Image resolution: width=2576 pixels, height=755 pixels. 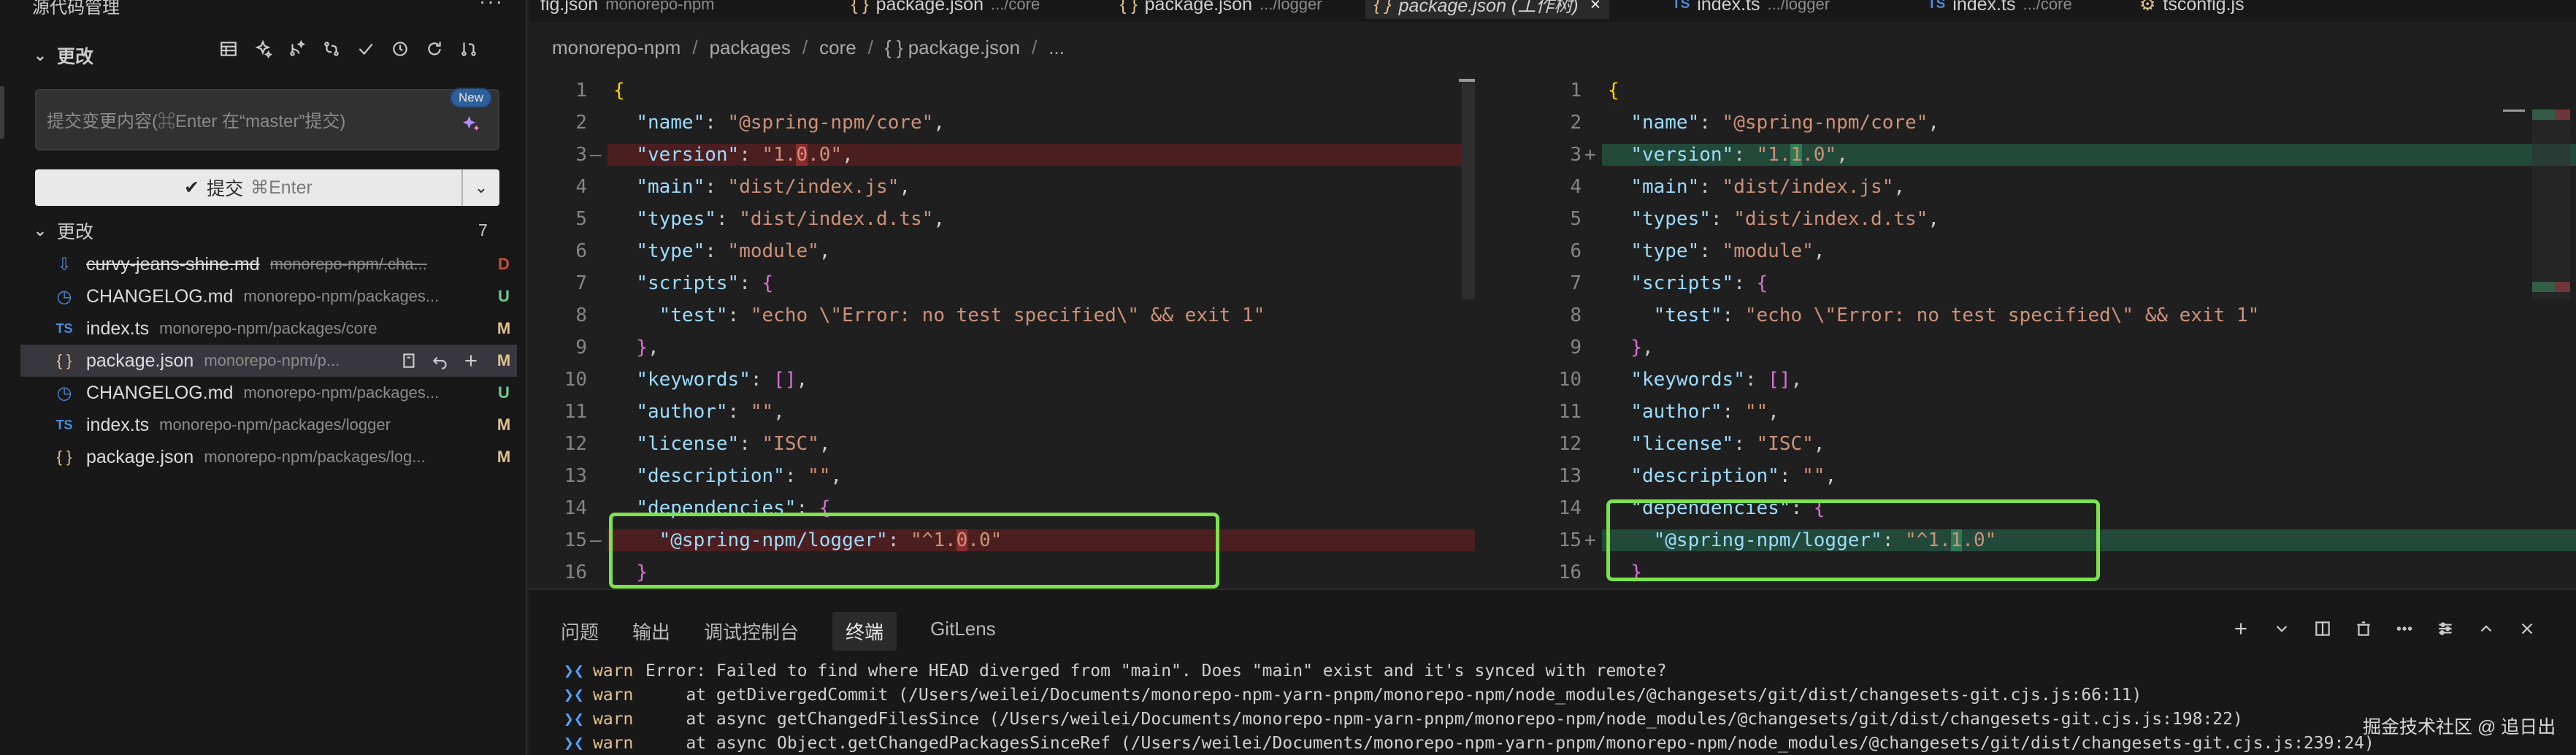 I want to click on editor-tab: { } package.json .../core, so click(x=945, y=9).